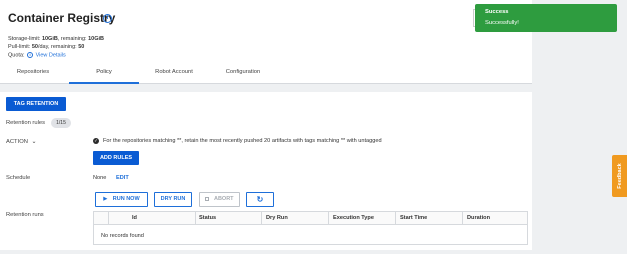 The height and width of the screenshot is (254, 627). Describe the element at coordinates (207, 198) in the screenshot. I see `stop-icon` at that location.